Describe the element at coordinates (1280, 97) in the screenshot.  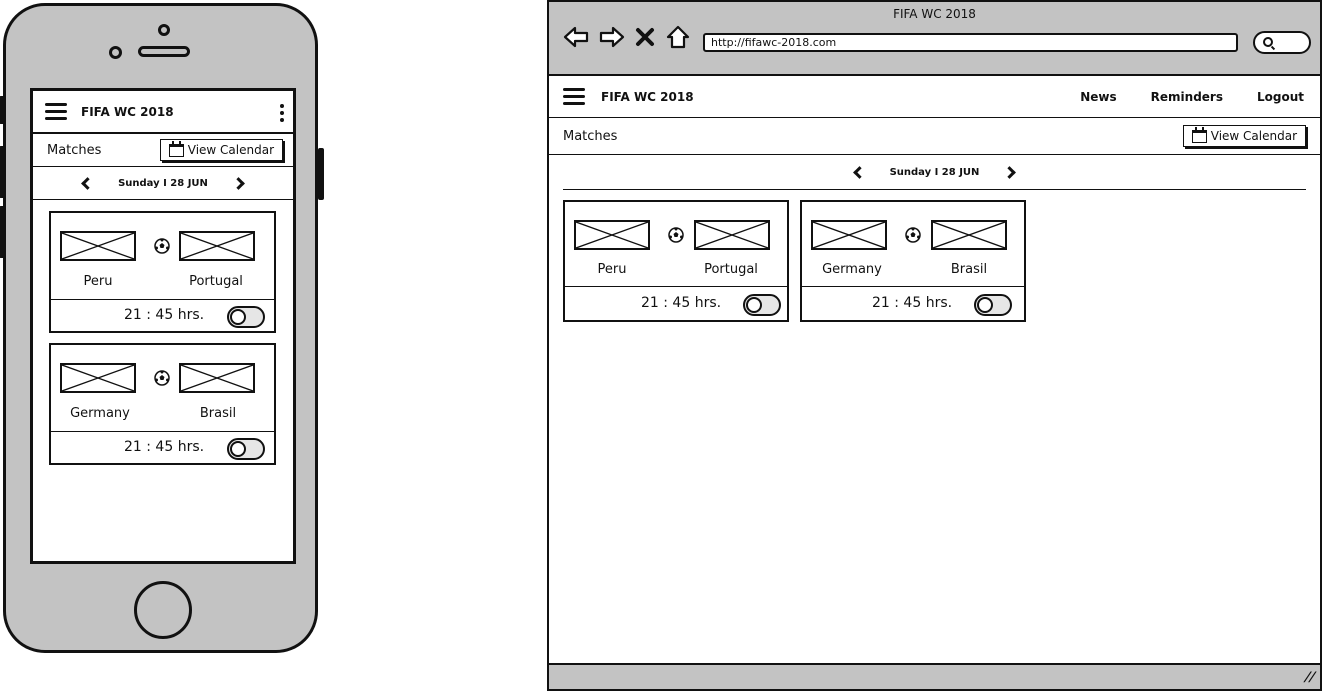
I see `nav-link-logout: Logout` at that location.